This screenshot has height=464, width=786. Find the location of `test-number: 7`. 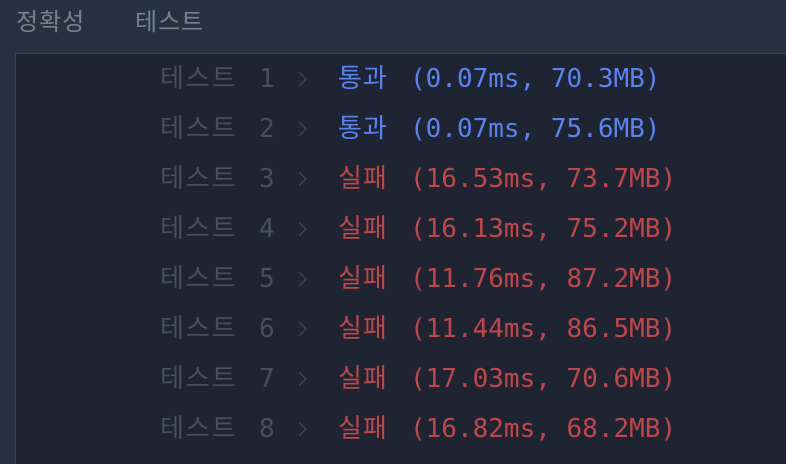

test-number: 7 is located at coordinates (267, 379).